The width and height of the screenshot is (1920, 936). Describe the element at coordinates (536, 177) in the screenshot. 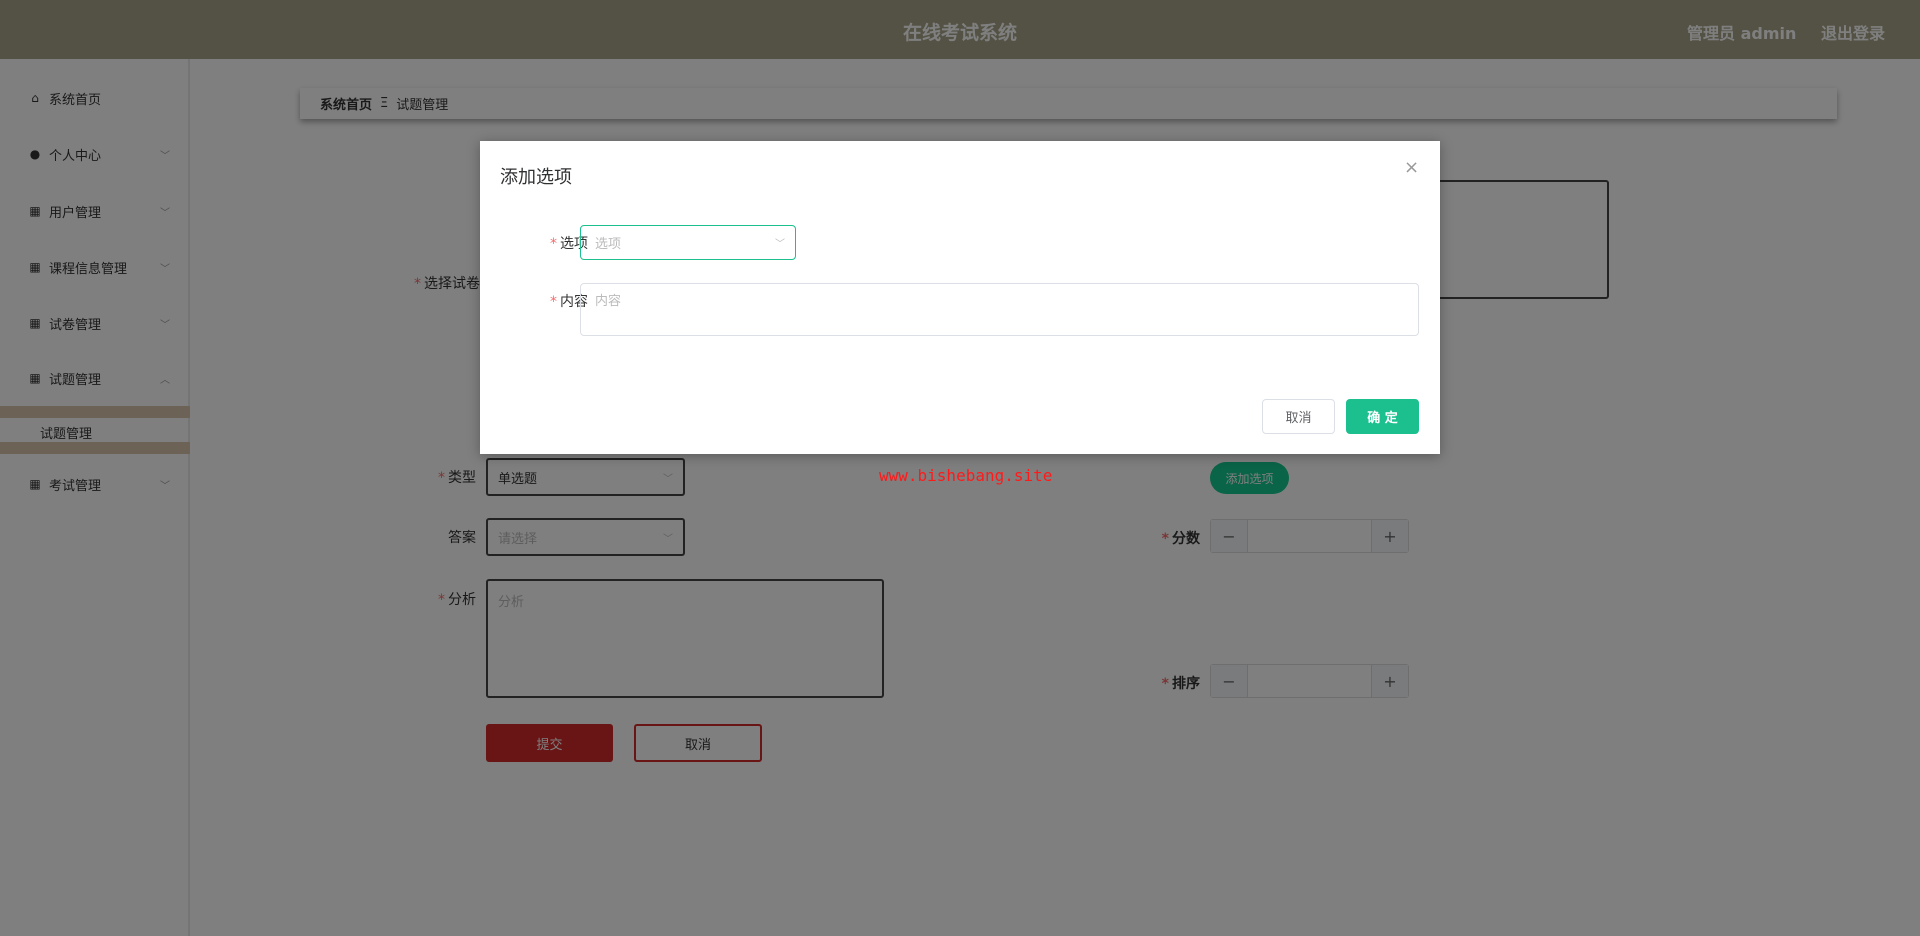

I see `dialog-title: 添加选项` at that location.